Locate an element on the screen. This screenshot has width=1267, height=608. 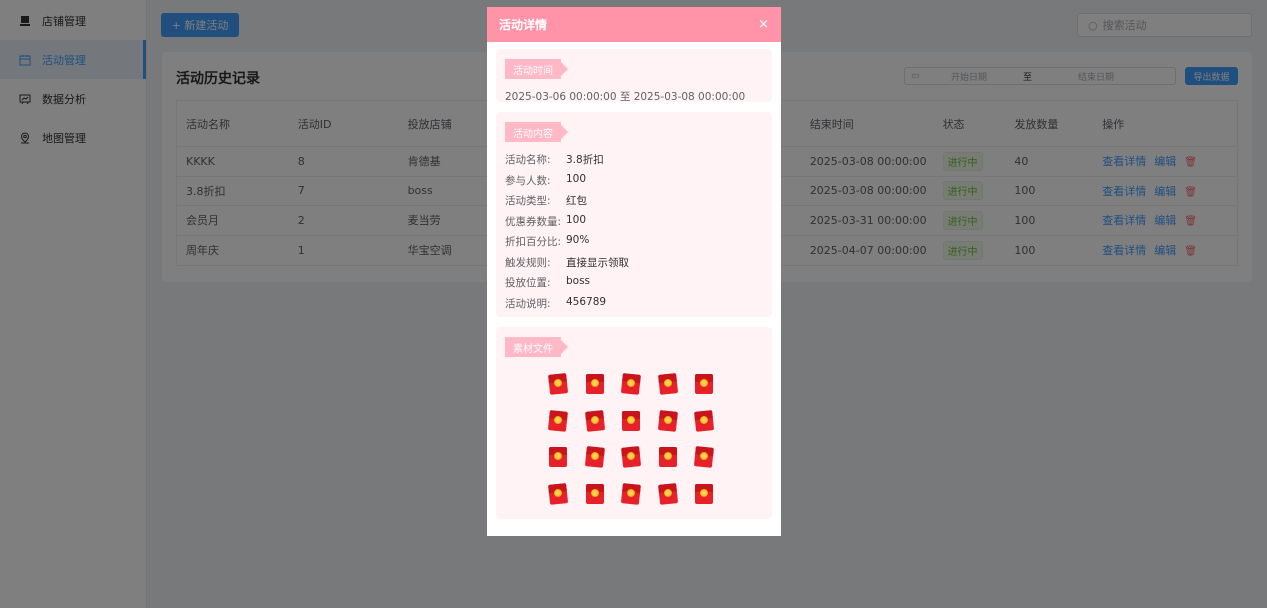
close-icon: × is located at coordinates (763, 24).